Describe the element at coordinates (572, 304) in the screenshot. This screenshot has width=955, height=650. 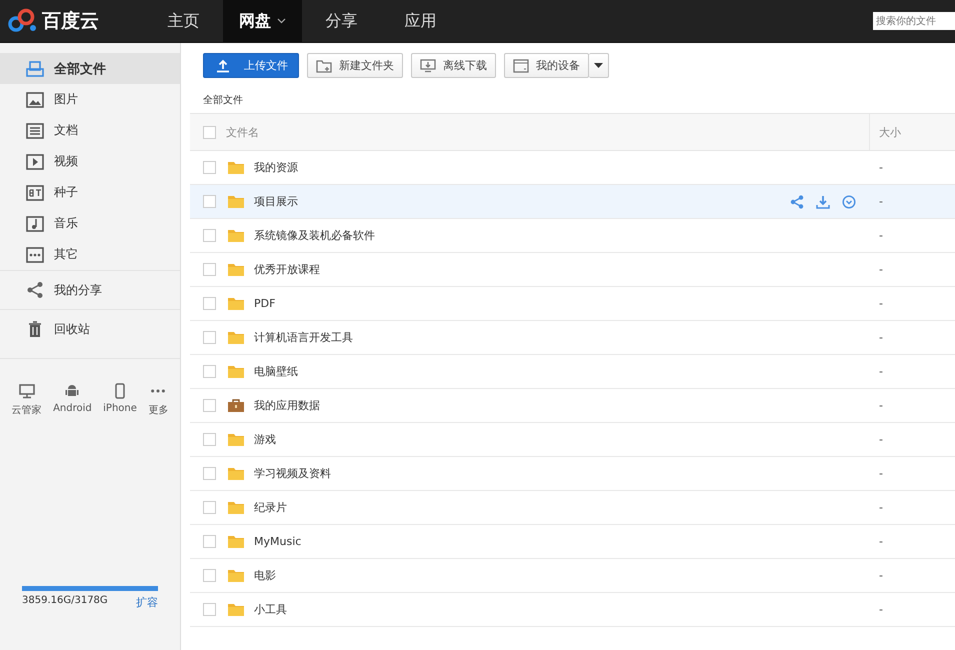
I see `file-row: PDF -` at that location.